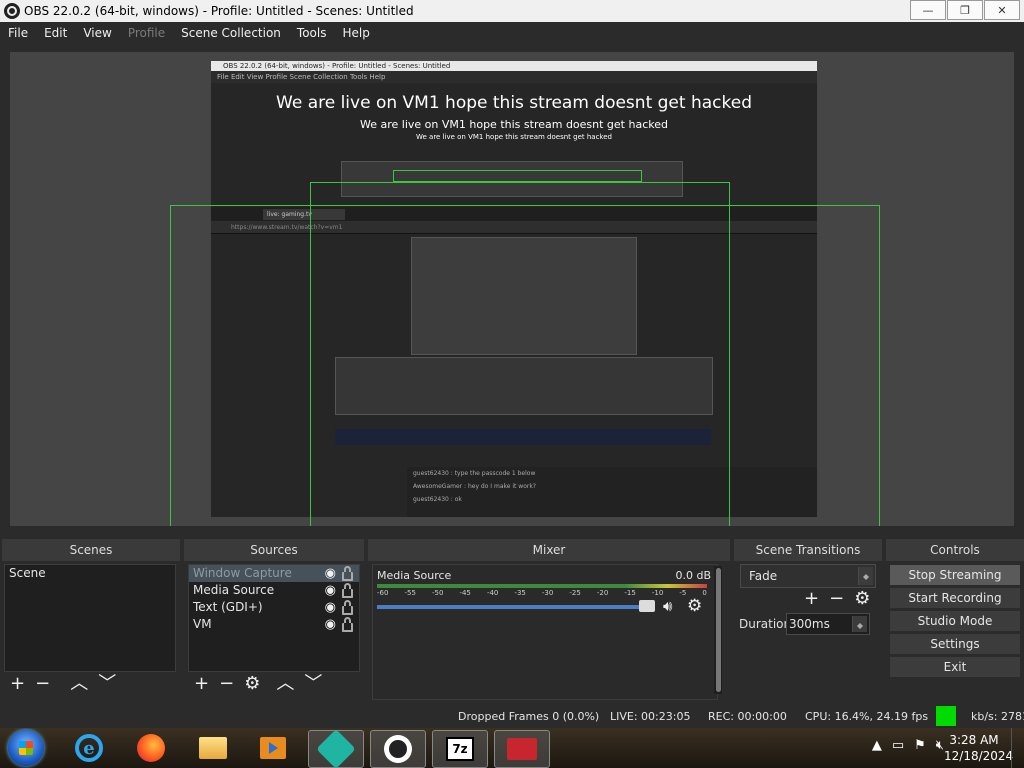  What do you see at coordinates (274, 624) in the screenshot?
I see `source-item: VM ◉` at bounding box center [274, 624].